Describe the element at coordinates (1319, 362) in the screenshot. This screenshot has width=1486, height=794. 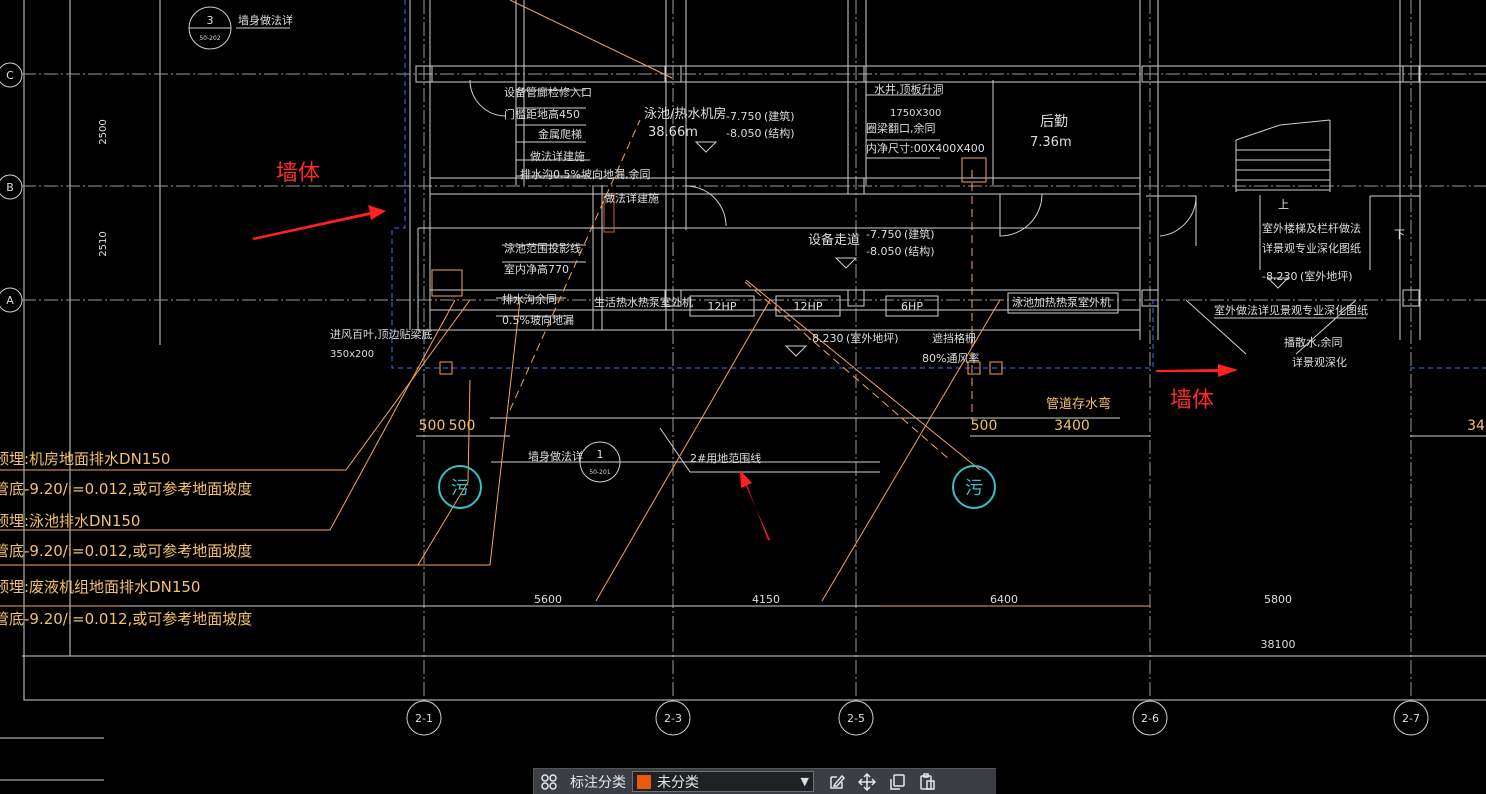
I see `note-landscape-2: 详景观深化` at that location.